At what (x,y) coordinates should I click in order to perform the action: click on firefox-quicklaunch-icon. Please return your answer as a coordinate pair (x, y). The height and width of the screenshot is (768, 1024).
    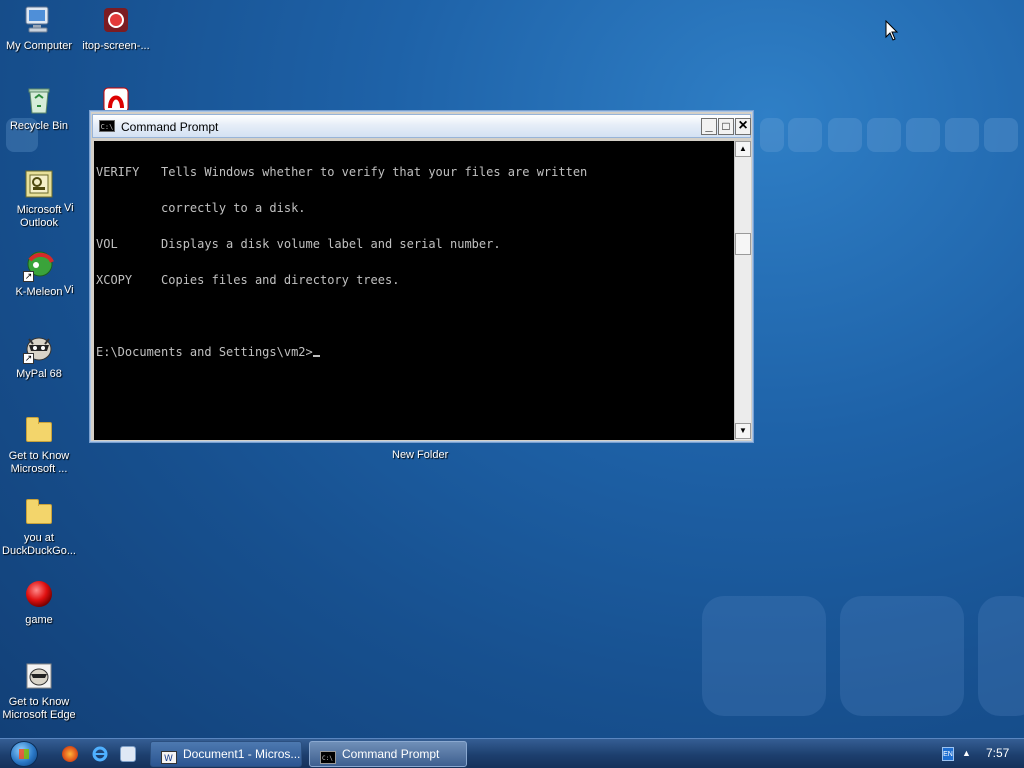
    Looking at the image, I should click on (70, 754).